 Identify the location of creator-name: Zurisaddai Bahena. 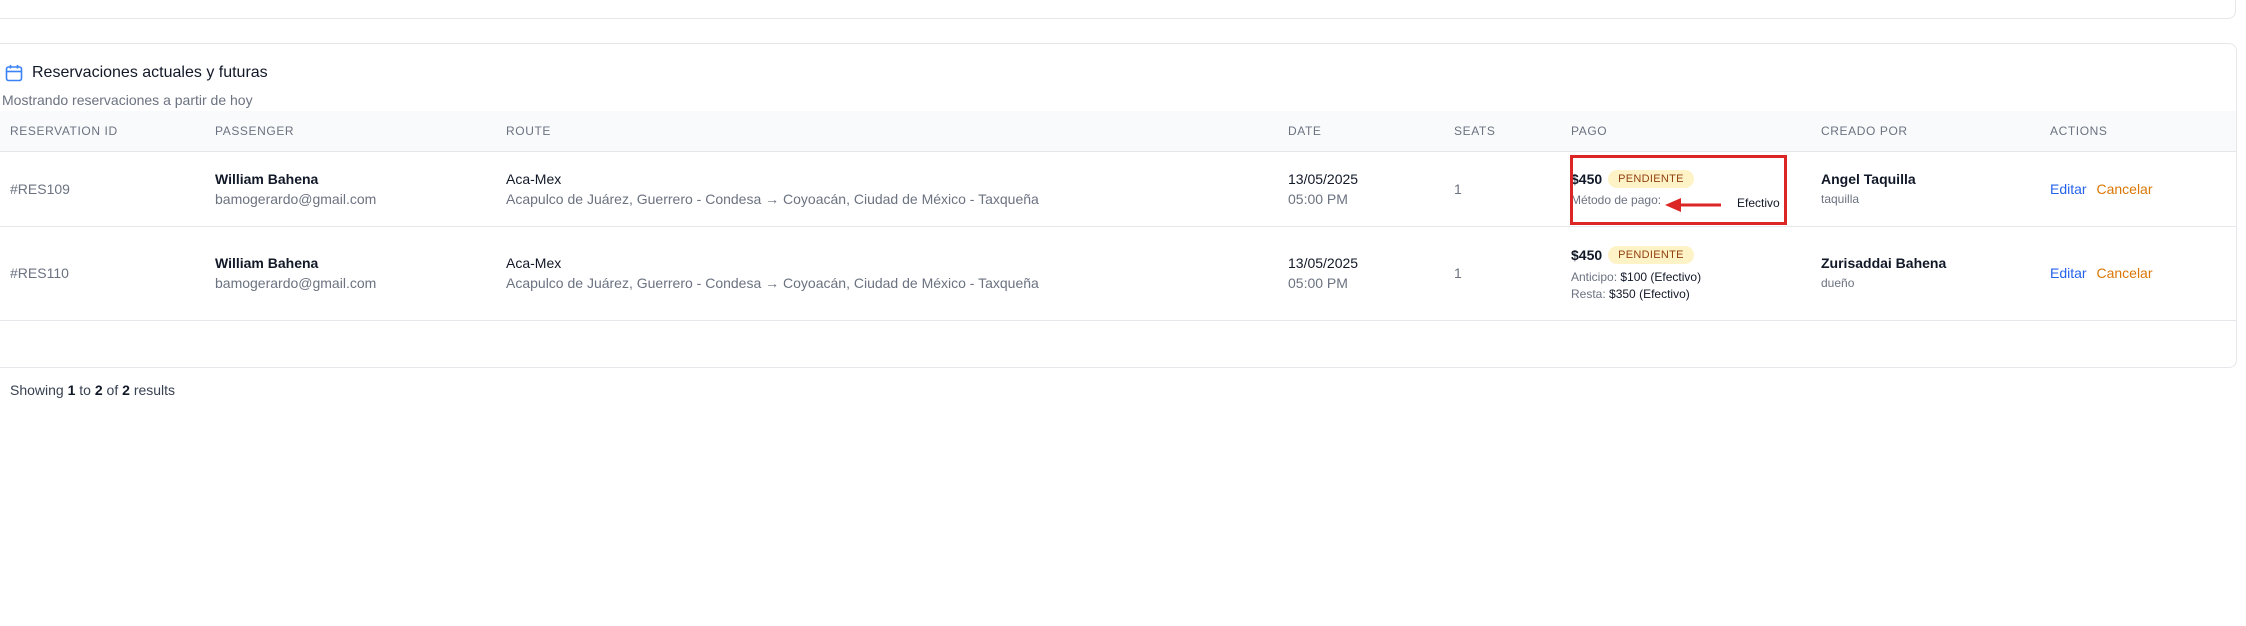
(1884, 263).